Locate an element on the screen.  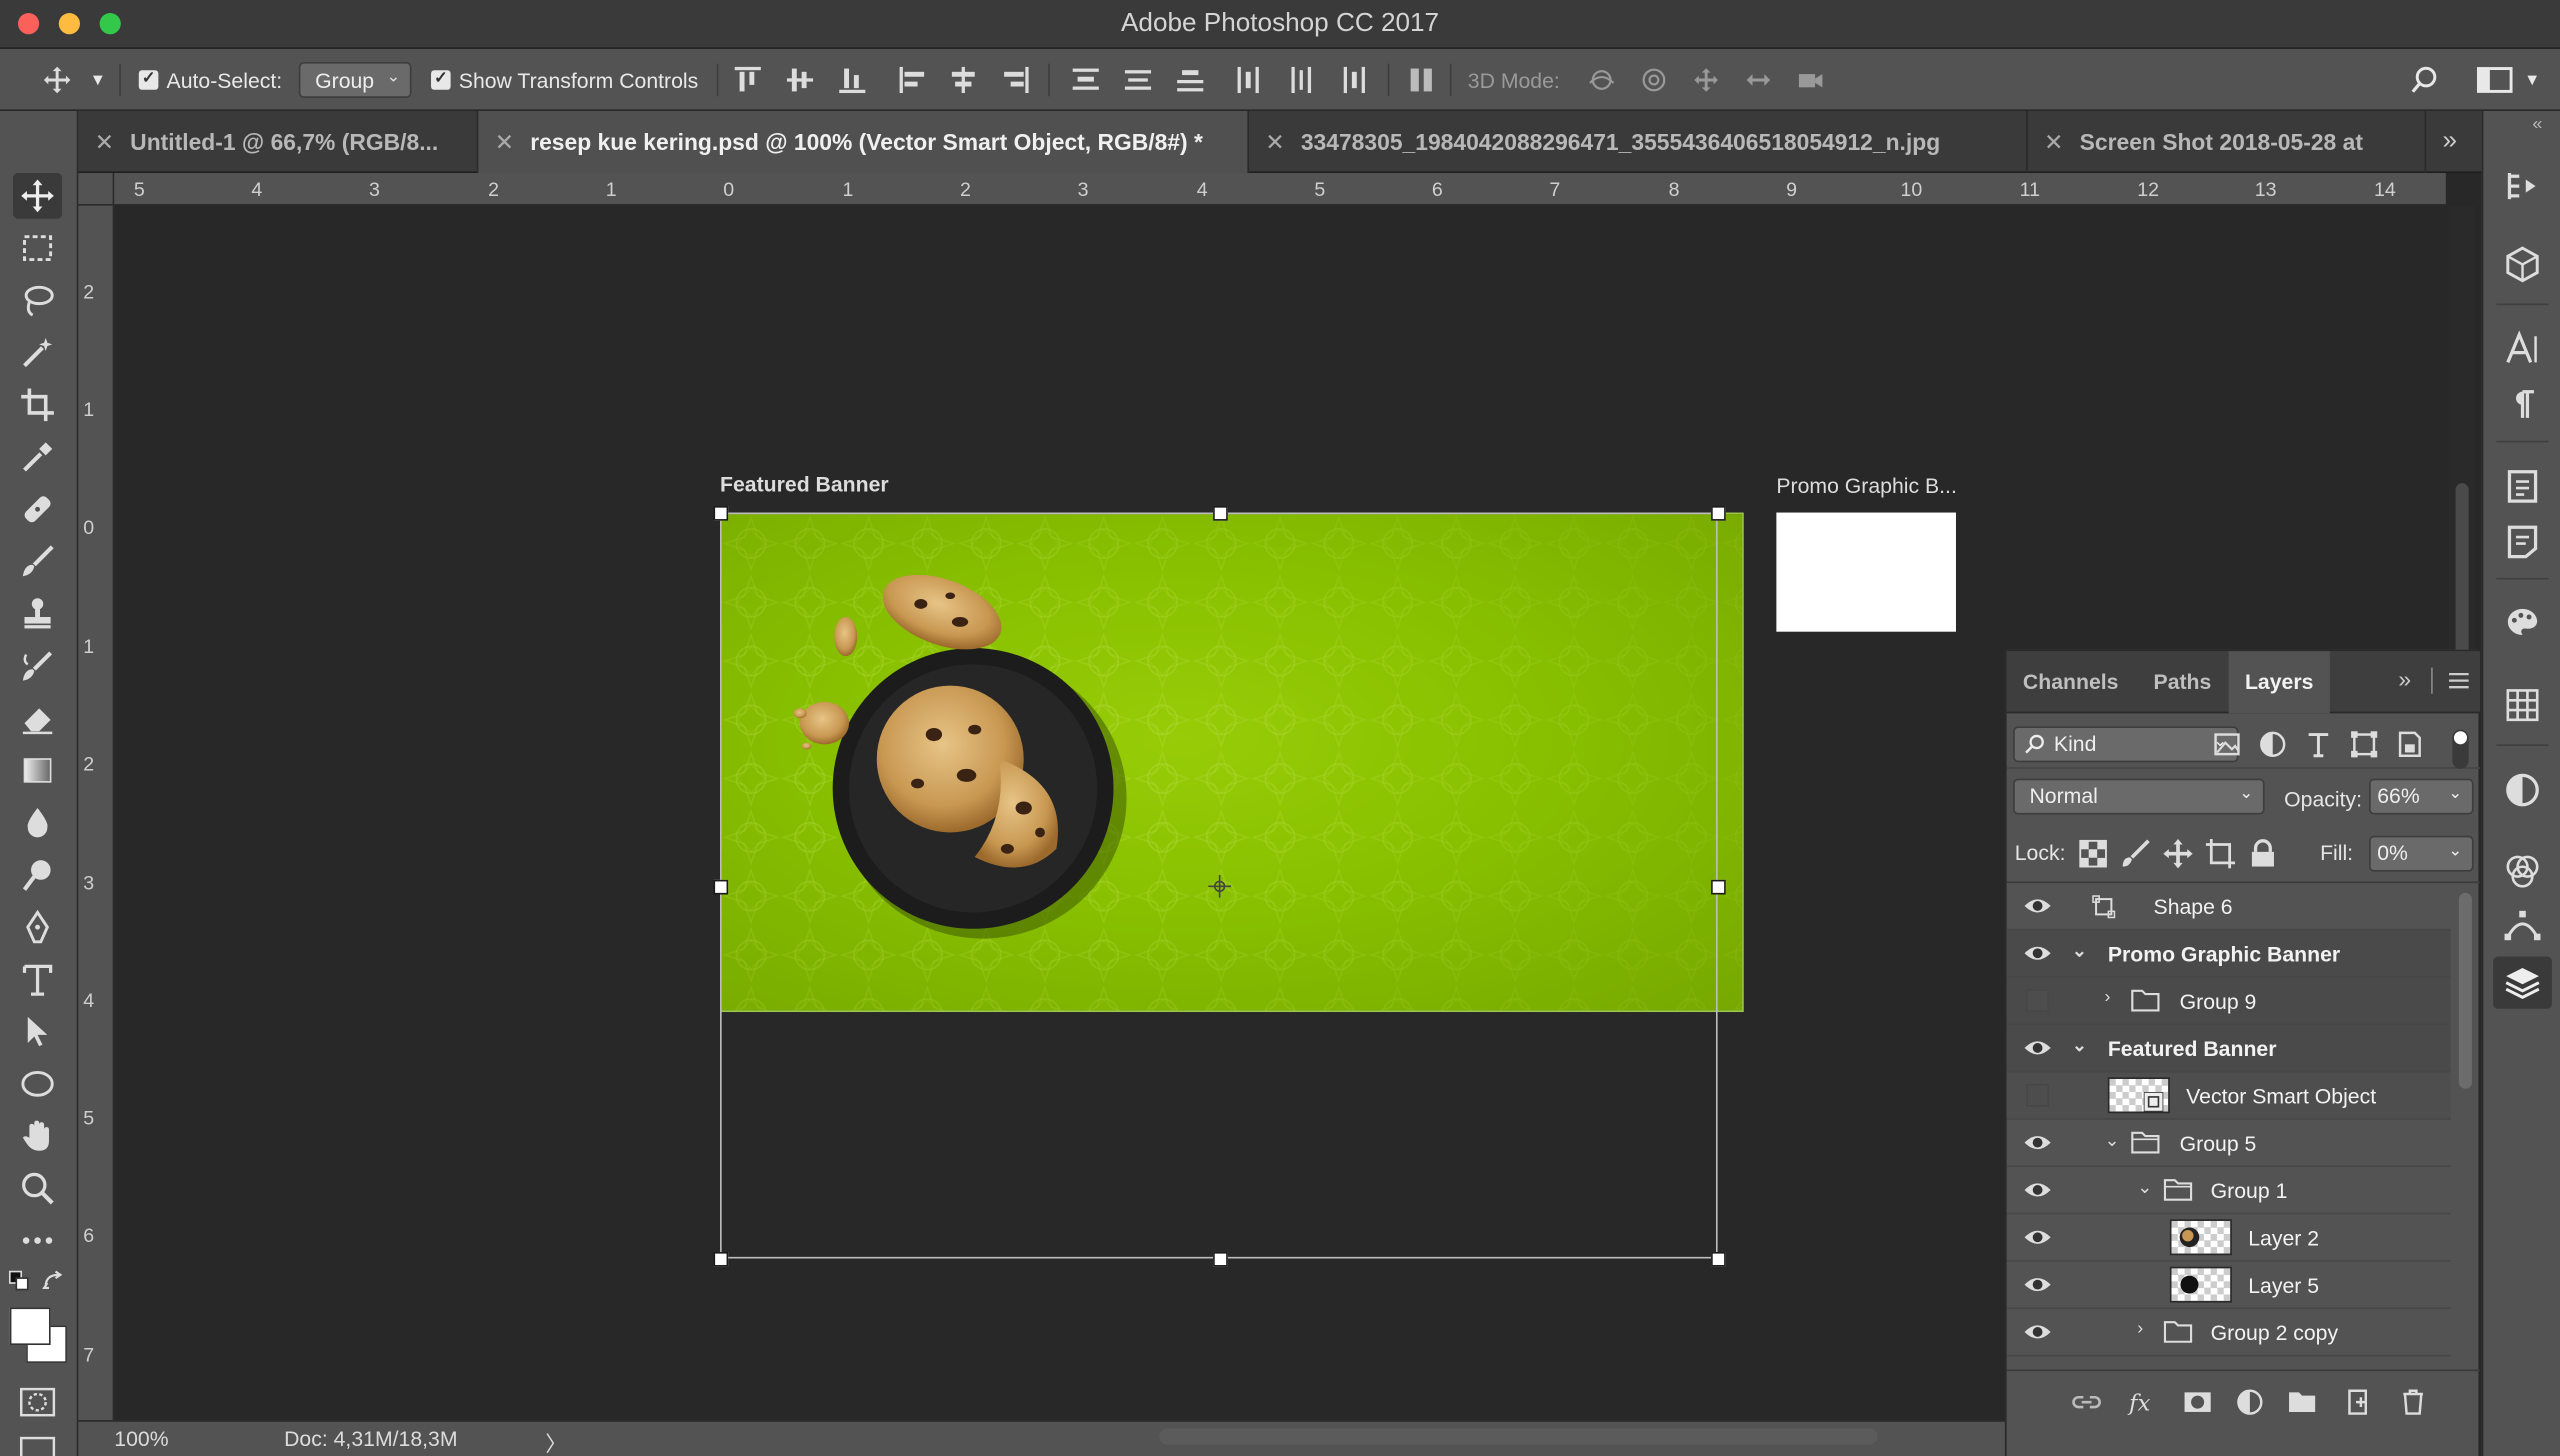
layer-row-layer-2: Layer 2 is located at coordinates (2228, 1238).